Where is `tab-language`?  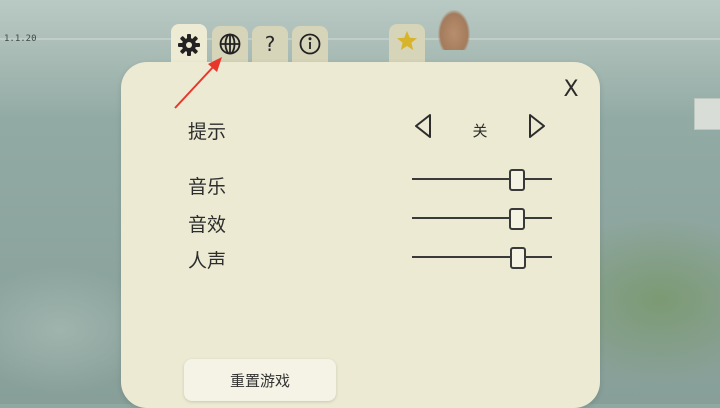 tab-language is located at coordinates (230, 44).